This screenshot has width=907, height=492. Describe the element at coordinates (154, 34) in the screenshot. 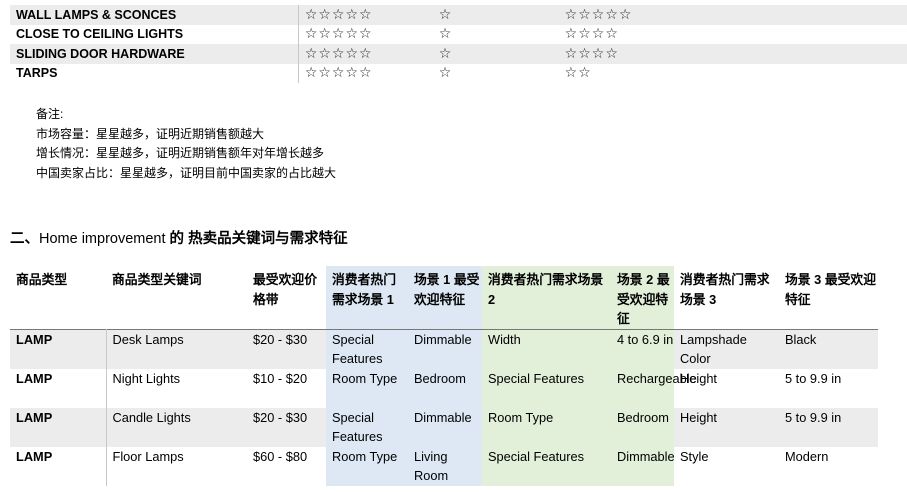

I see `rating-category: CLOSE TO CEILING LIGHTS` at that location.